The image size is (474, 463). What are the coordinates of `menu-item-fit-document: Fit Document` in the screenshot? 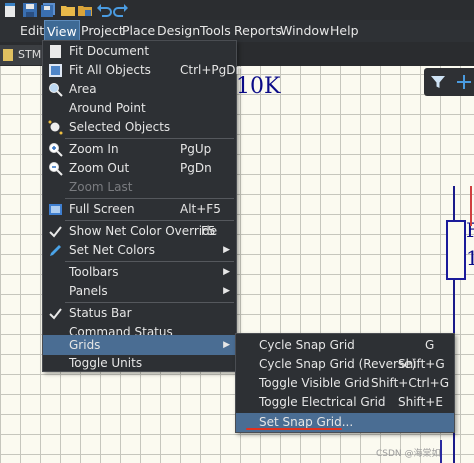 It's located at (139, 51).